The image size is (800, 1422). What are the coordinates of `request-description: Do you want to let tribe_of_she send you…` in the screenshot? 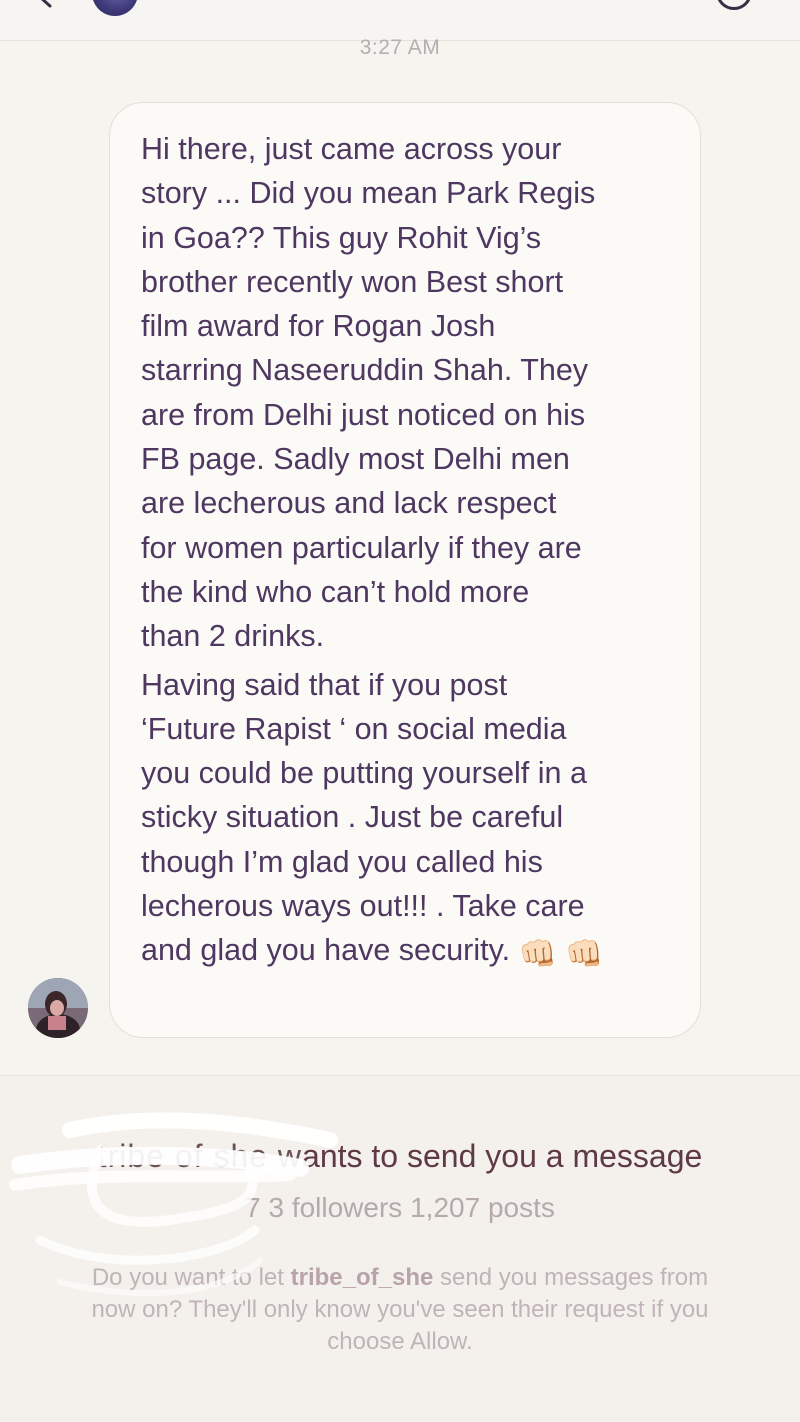 It's located at (400, 1310).